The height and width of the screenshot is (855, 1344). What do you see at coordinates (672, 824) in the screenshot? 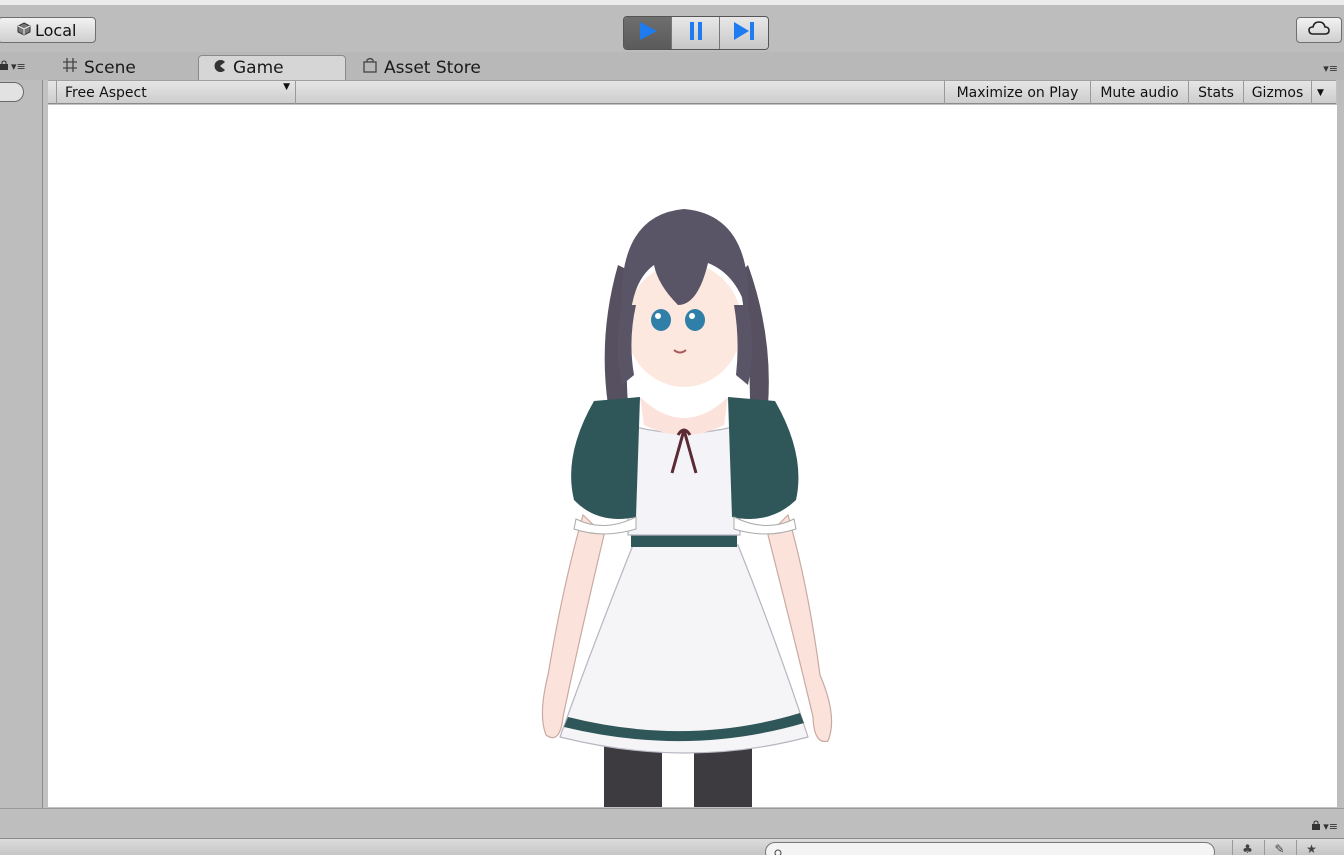
I see `bottom-panel-header` at bounding box center [672, 824].